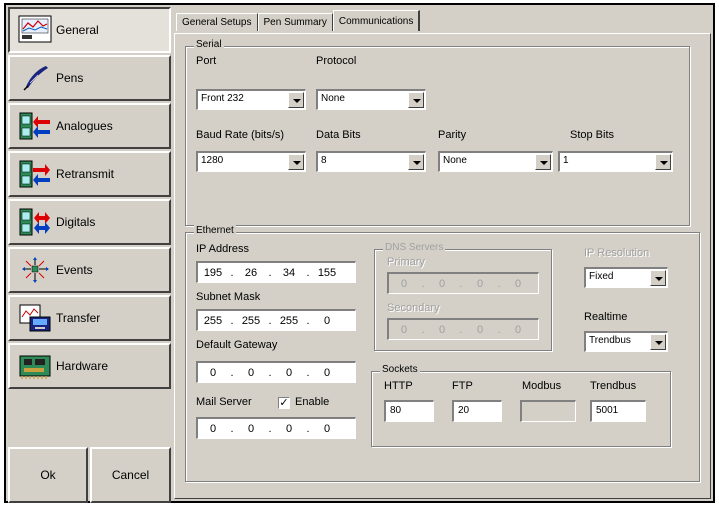 The width and height of the screenshot is (719, 506). What do you see at coordinates (206, 61) in the screenshot?
I see `port-label: Port` at bounding box center [206, 61].